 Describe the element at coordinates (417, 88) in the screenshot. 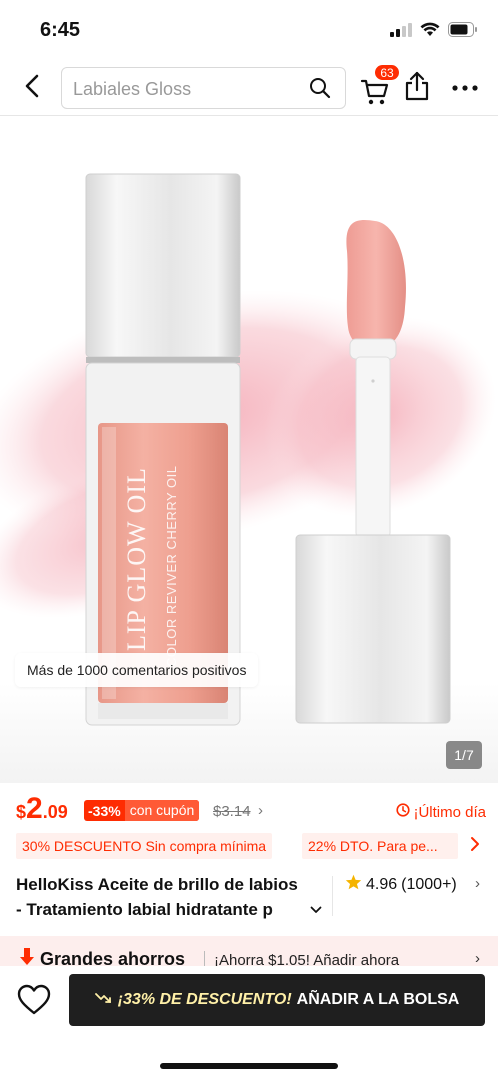

I see `share-icon` at that location.